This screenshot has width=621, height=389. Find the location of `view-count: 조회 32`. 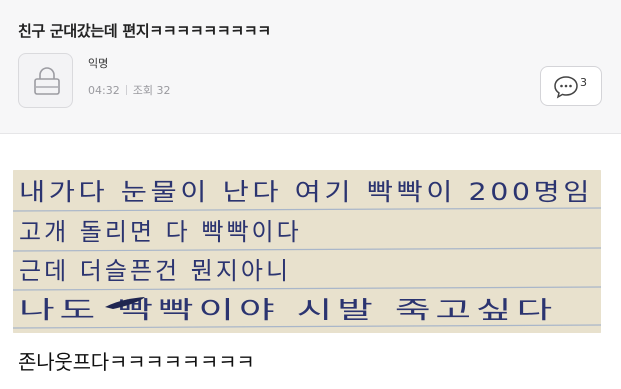

view-count: 조회 32 is located at coordinates (151, 90).